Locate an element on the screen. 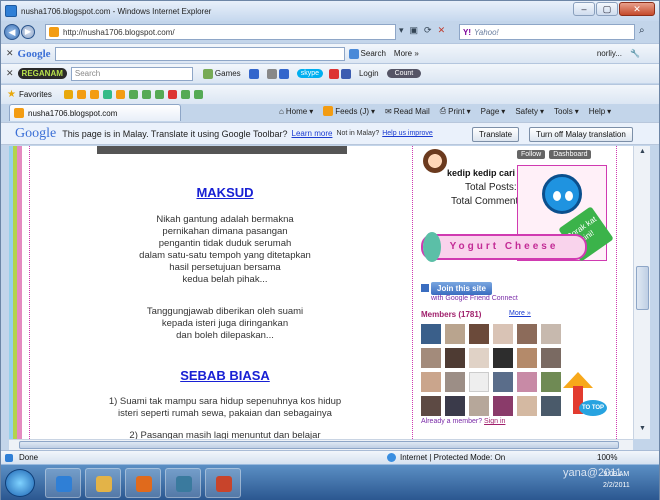  tools-menu: Tools ▾ is located at coordinates (566, 111).